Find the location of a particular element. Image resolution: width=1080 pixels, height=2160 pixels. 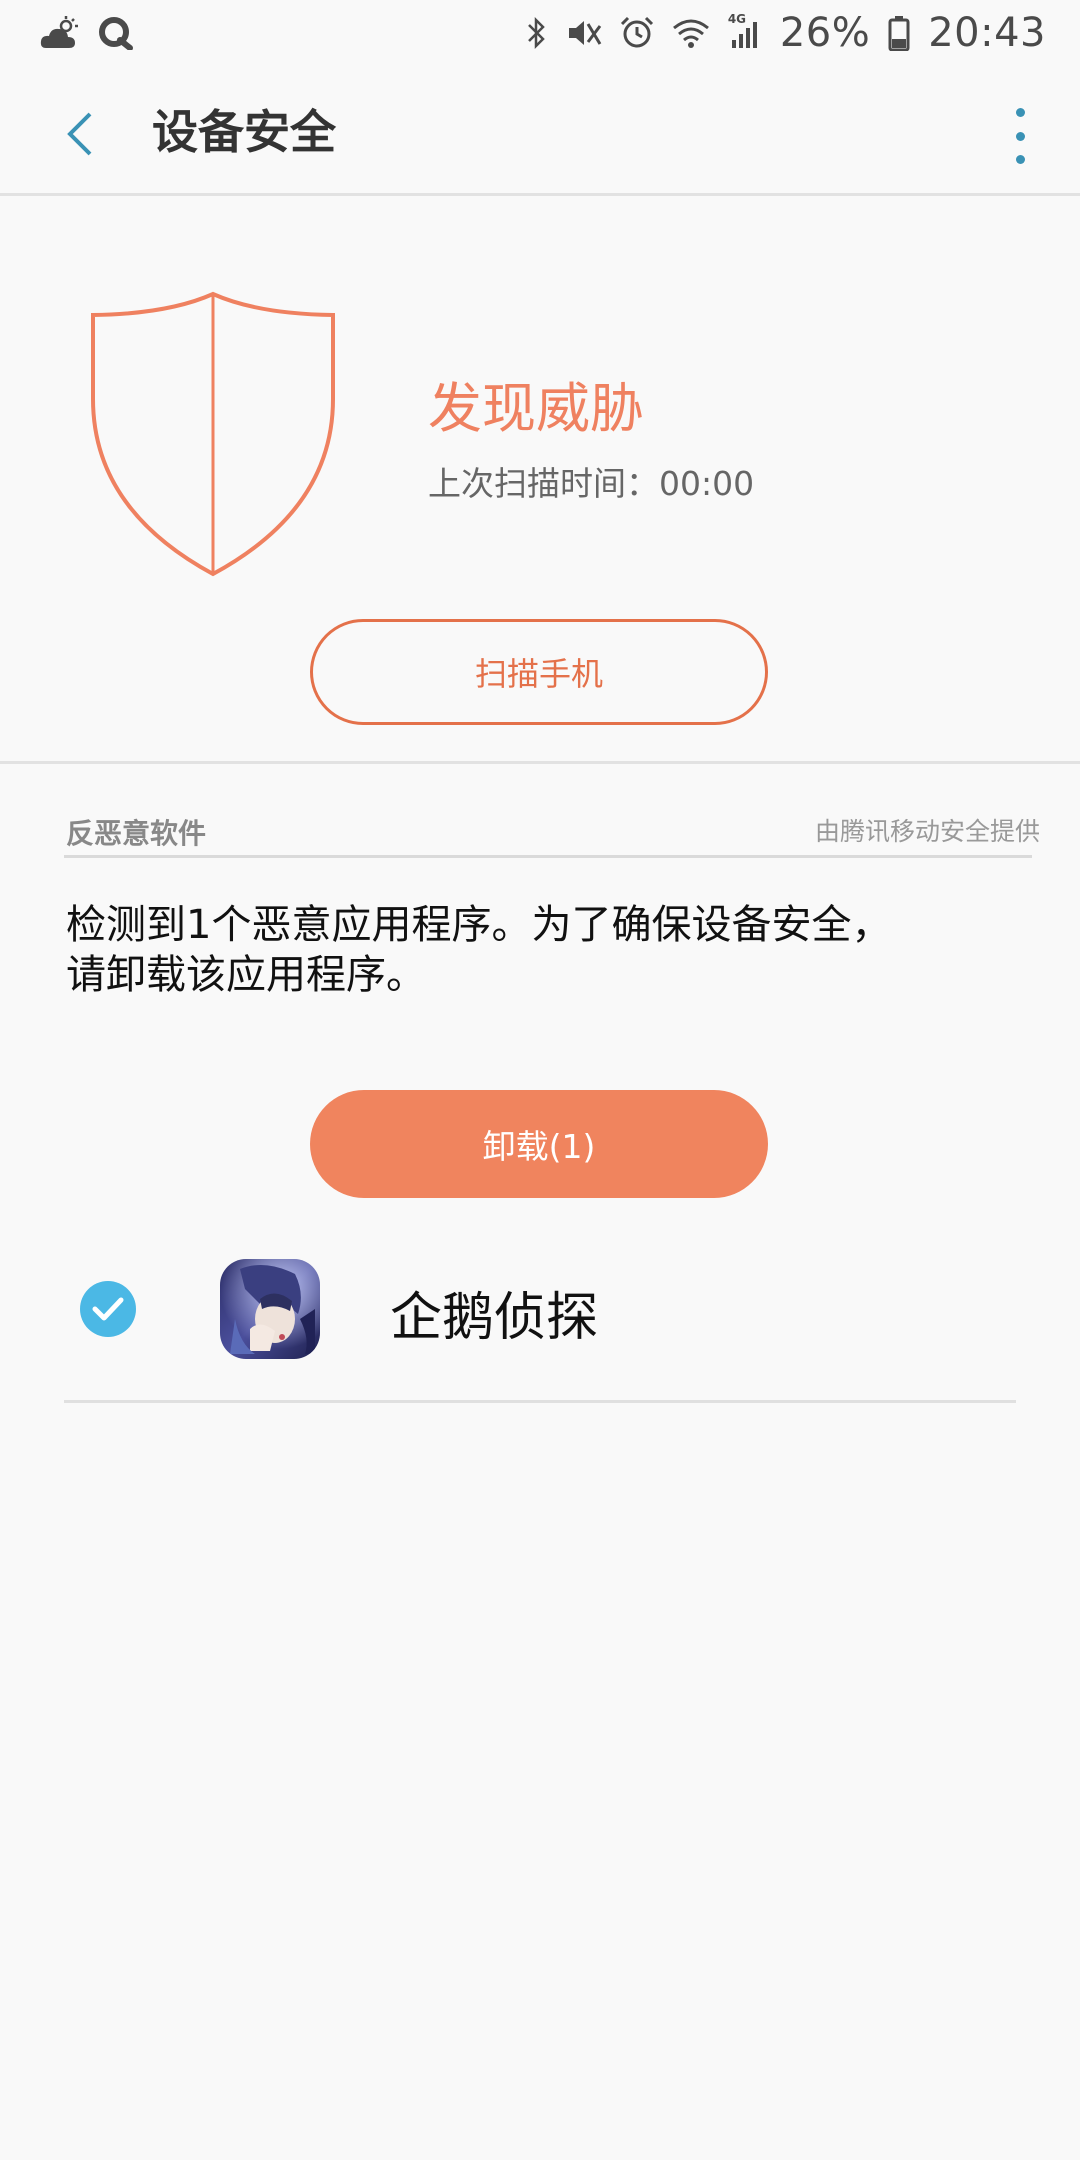

network-type: 4G is located at coordinates (737, 19).